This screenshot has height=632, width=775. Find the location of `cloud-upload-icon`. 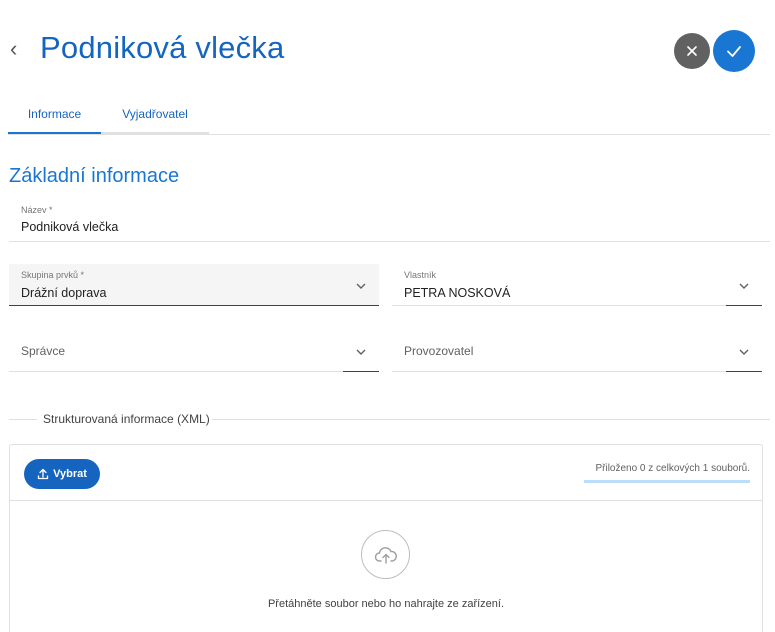

cloud-upload-icon is located at coordinates (385, 555).